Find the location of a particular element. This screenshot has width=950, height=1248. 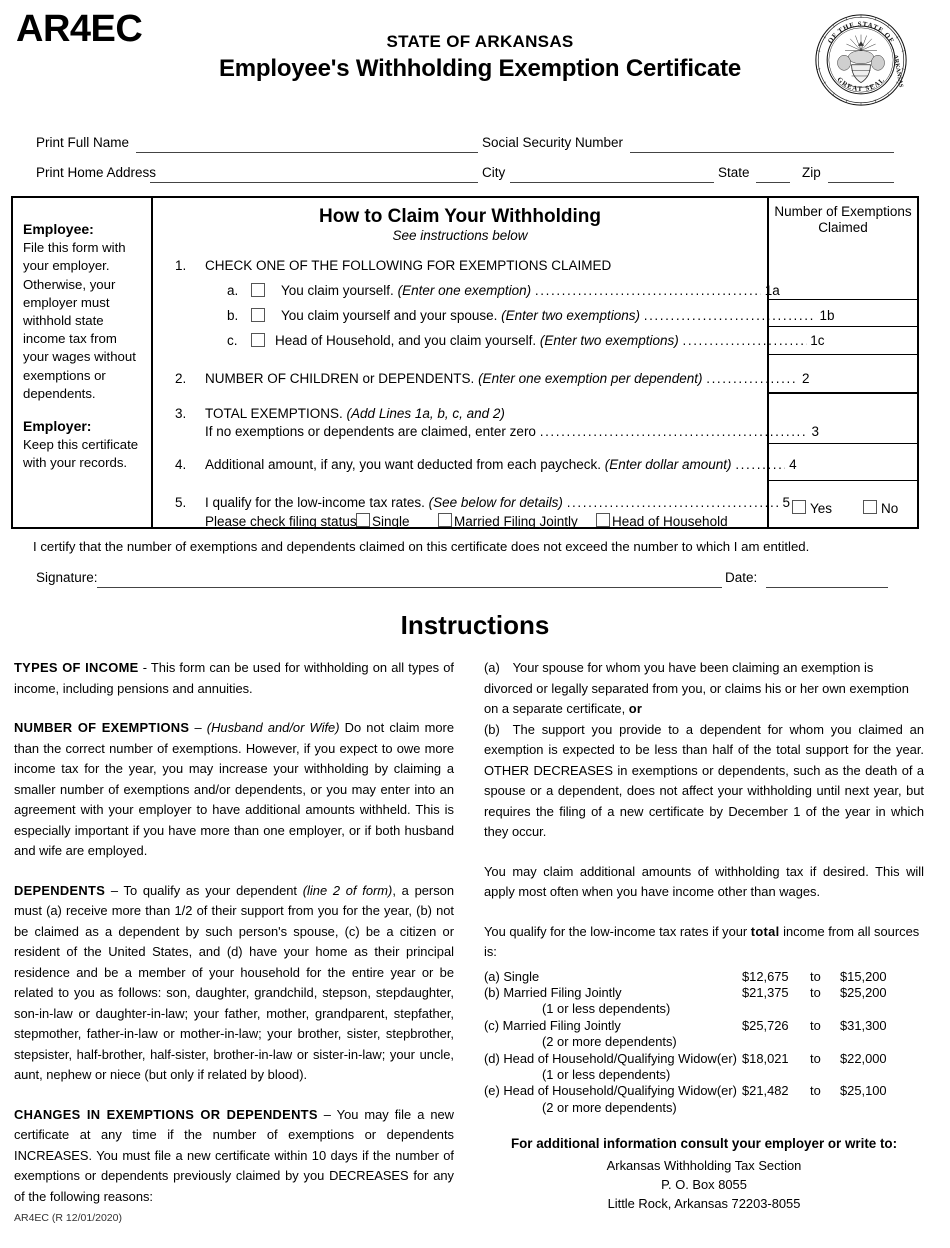

bracket-min: $18,021 is located at coordinates (765, 1058).